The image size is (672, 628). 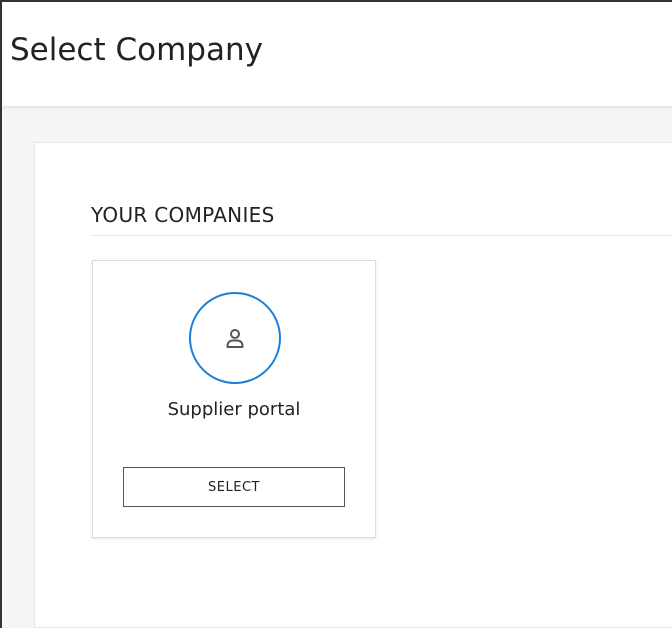 What do you see at coordinates (381, 235) in the screenshot?
I see `section-divider` at bounding box center [381, 235].